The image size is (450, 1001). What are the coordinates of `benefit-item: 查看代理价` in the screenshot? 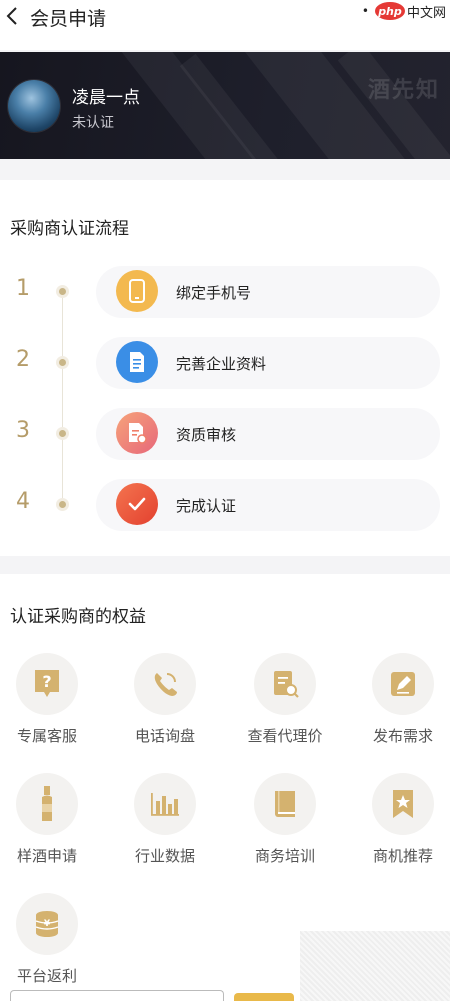 It's located at (285, 708).